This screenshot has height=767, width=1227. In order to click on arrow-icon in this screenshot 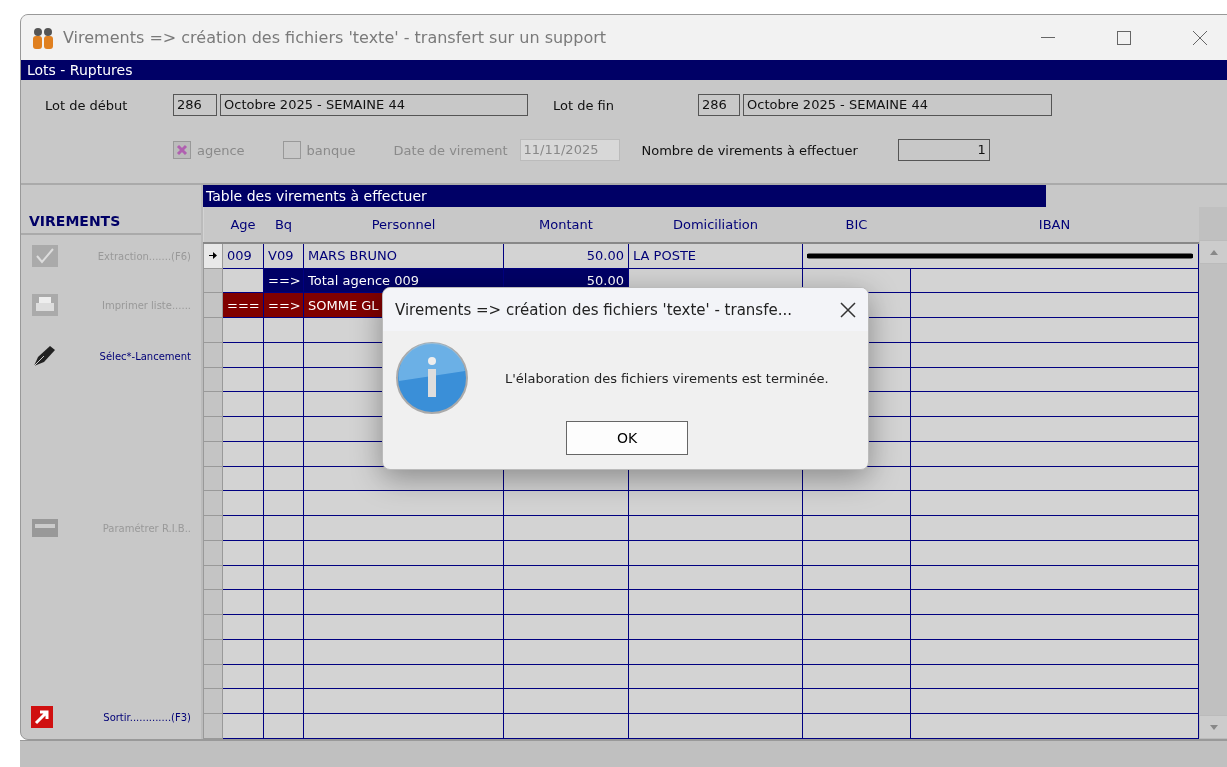, I will do `click(213, 256)`.